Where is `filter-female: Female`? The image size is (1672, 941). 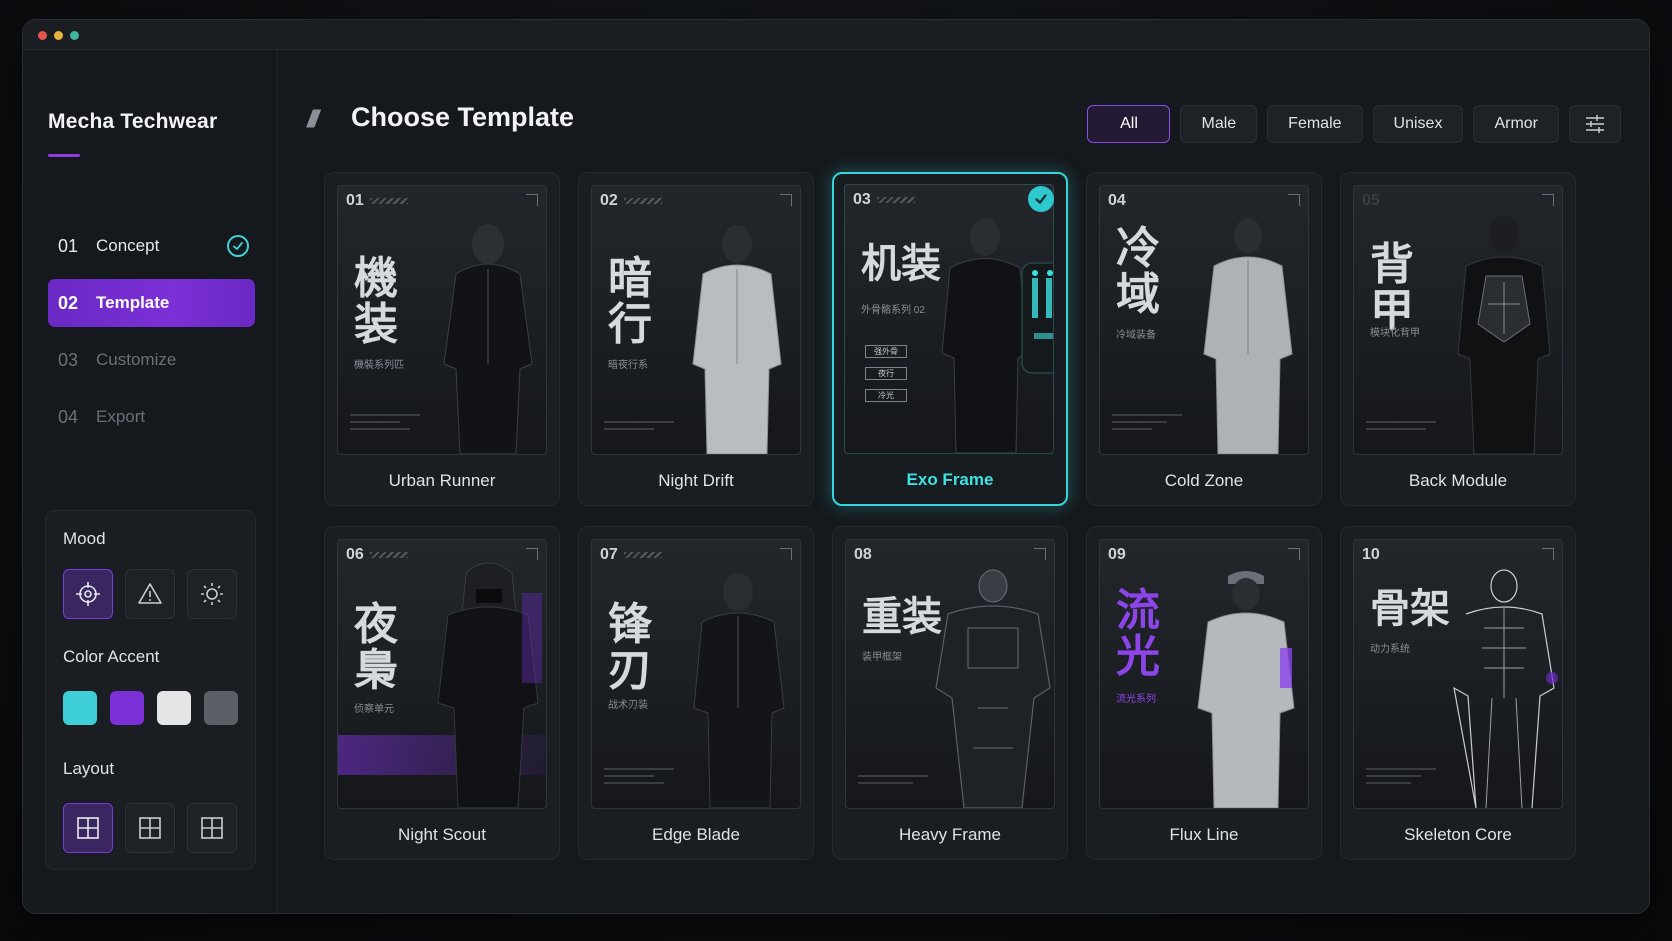 filter-female: Female is located at coordinates (1315, 124).